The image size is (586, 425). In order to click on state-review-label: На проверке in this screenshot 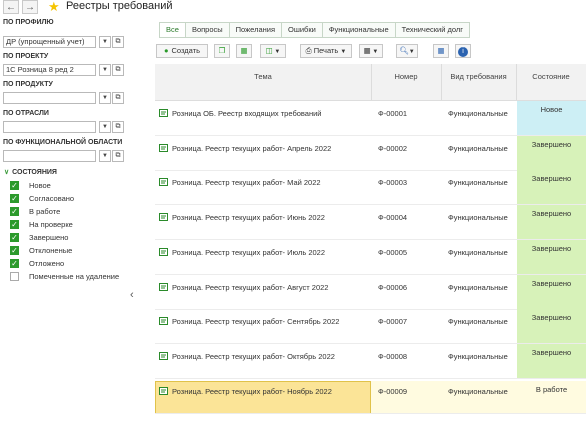, I will do `click(51, 224)`.